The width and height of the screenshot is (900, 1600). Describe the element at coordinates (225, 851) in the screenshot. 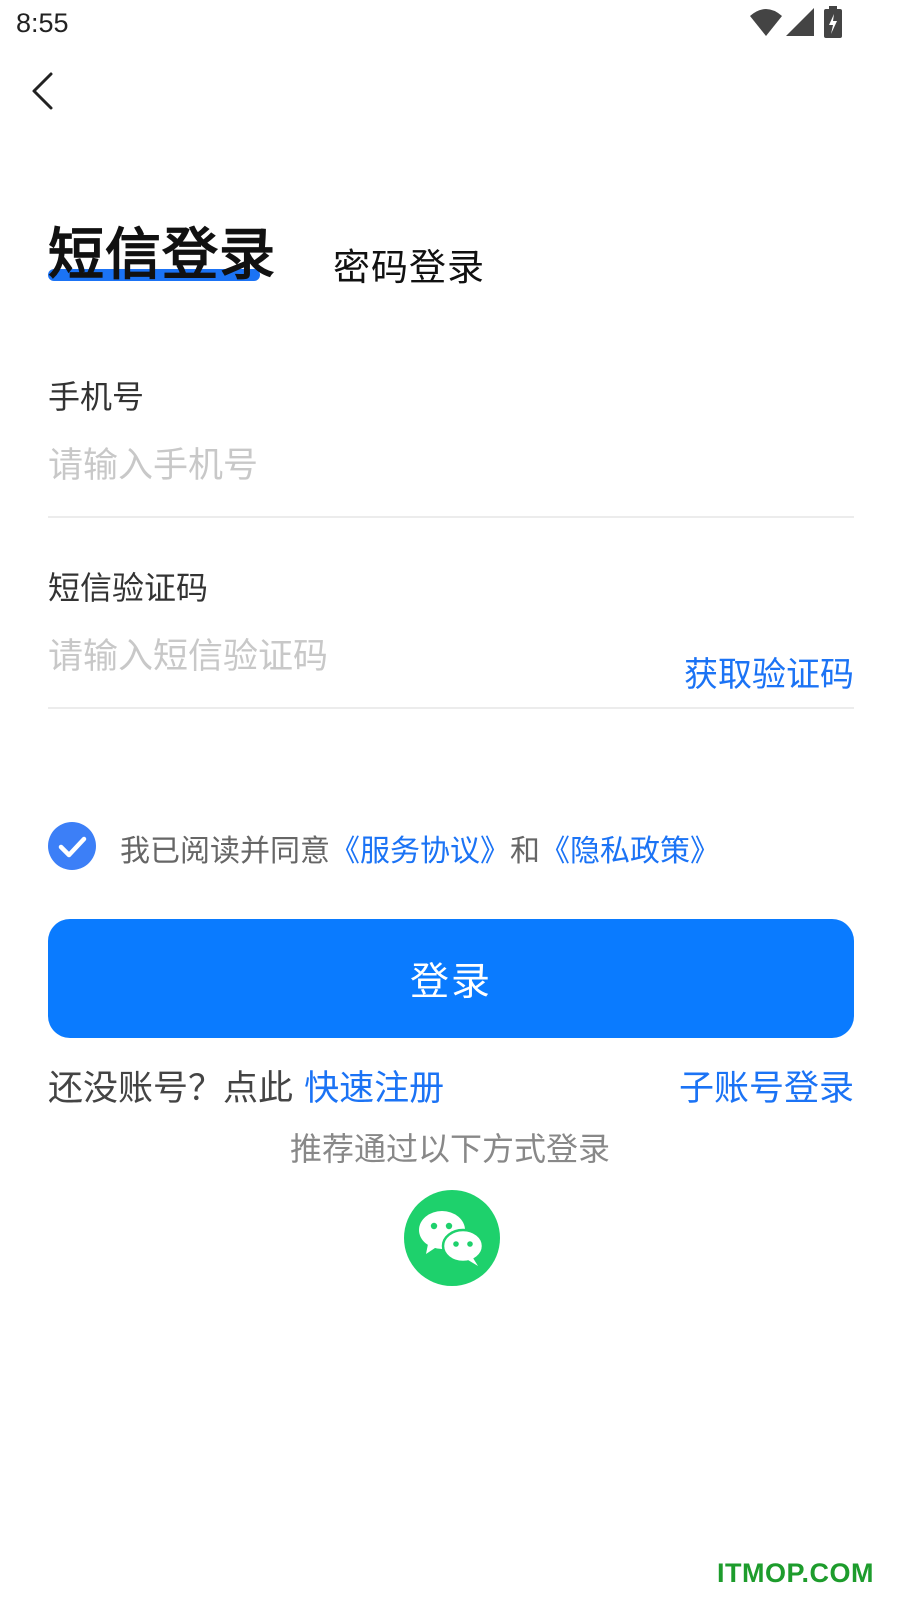

I see `agreement-prefix: 我已阅读并同意` at that location.